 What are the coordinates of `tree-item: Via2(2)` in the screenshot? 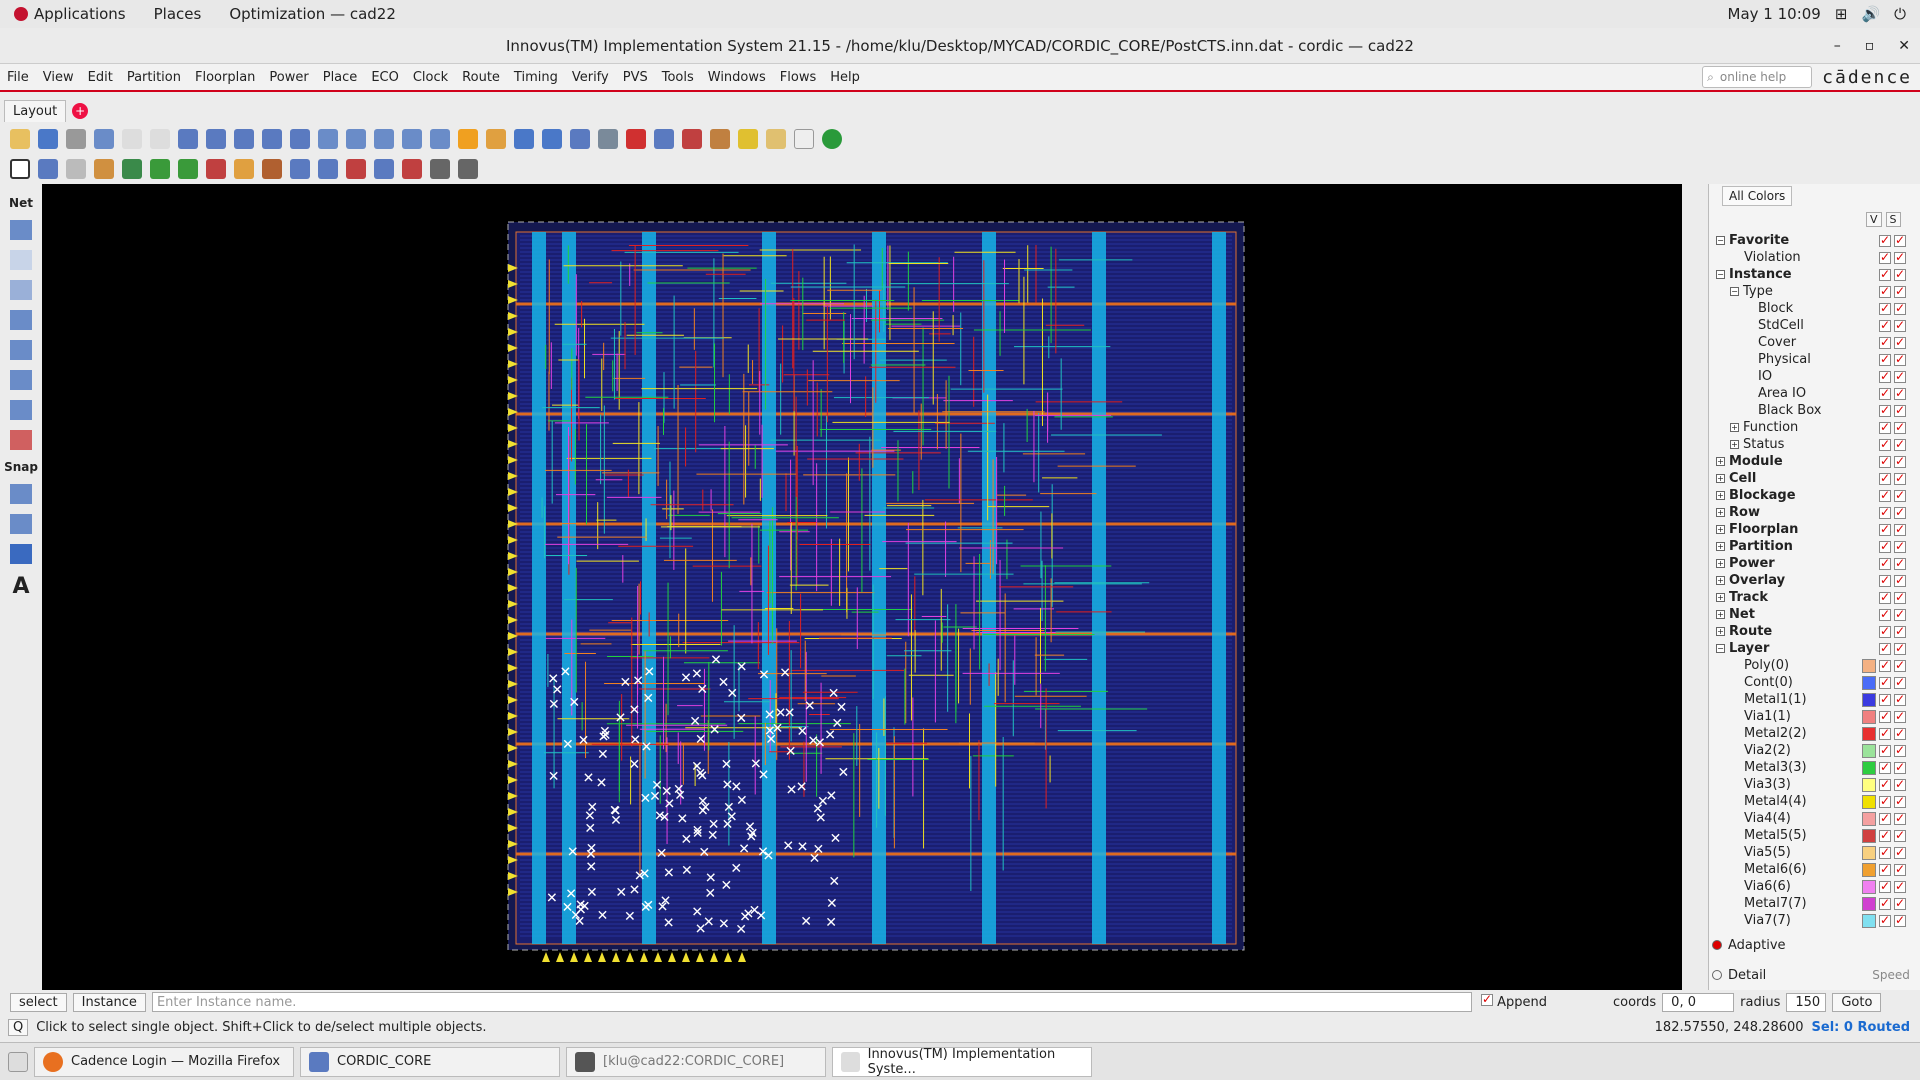 It's located at (1811, 750).